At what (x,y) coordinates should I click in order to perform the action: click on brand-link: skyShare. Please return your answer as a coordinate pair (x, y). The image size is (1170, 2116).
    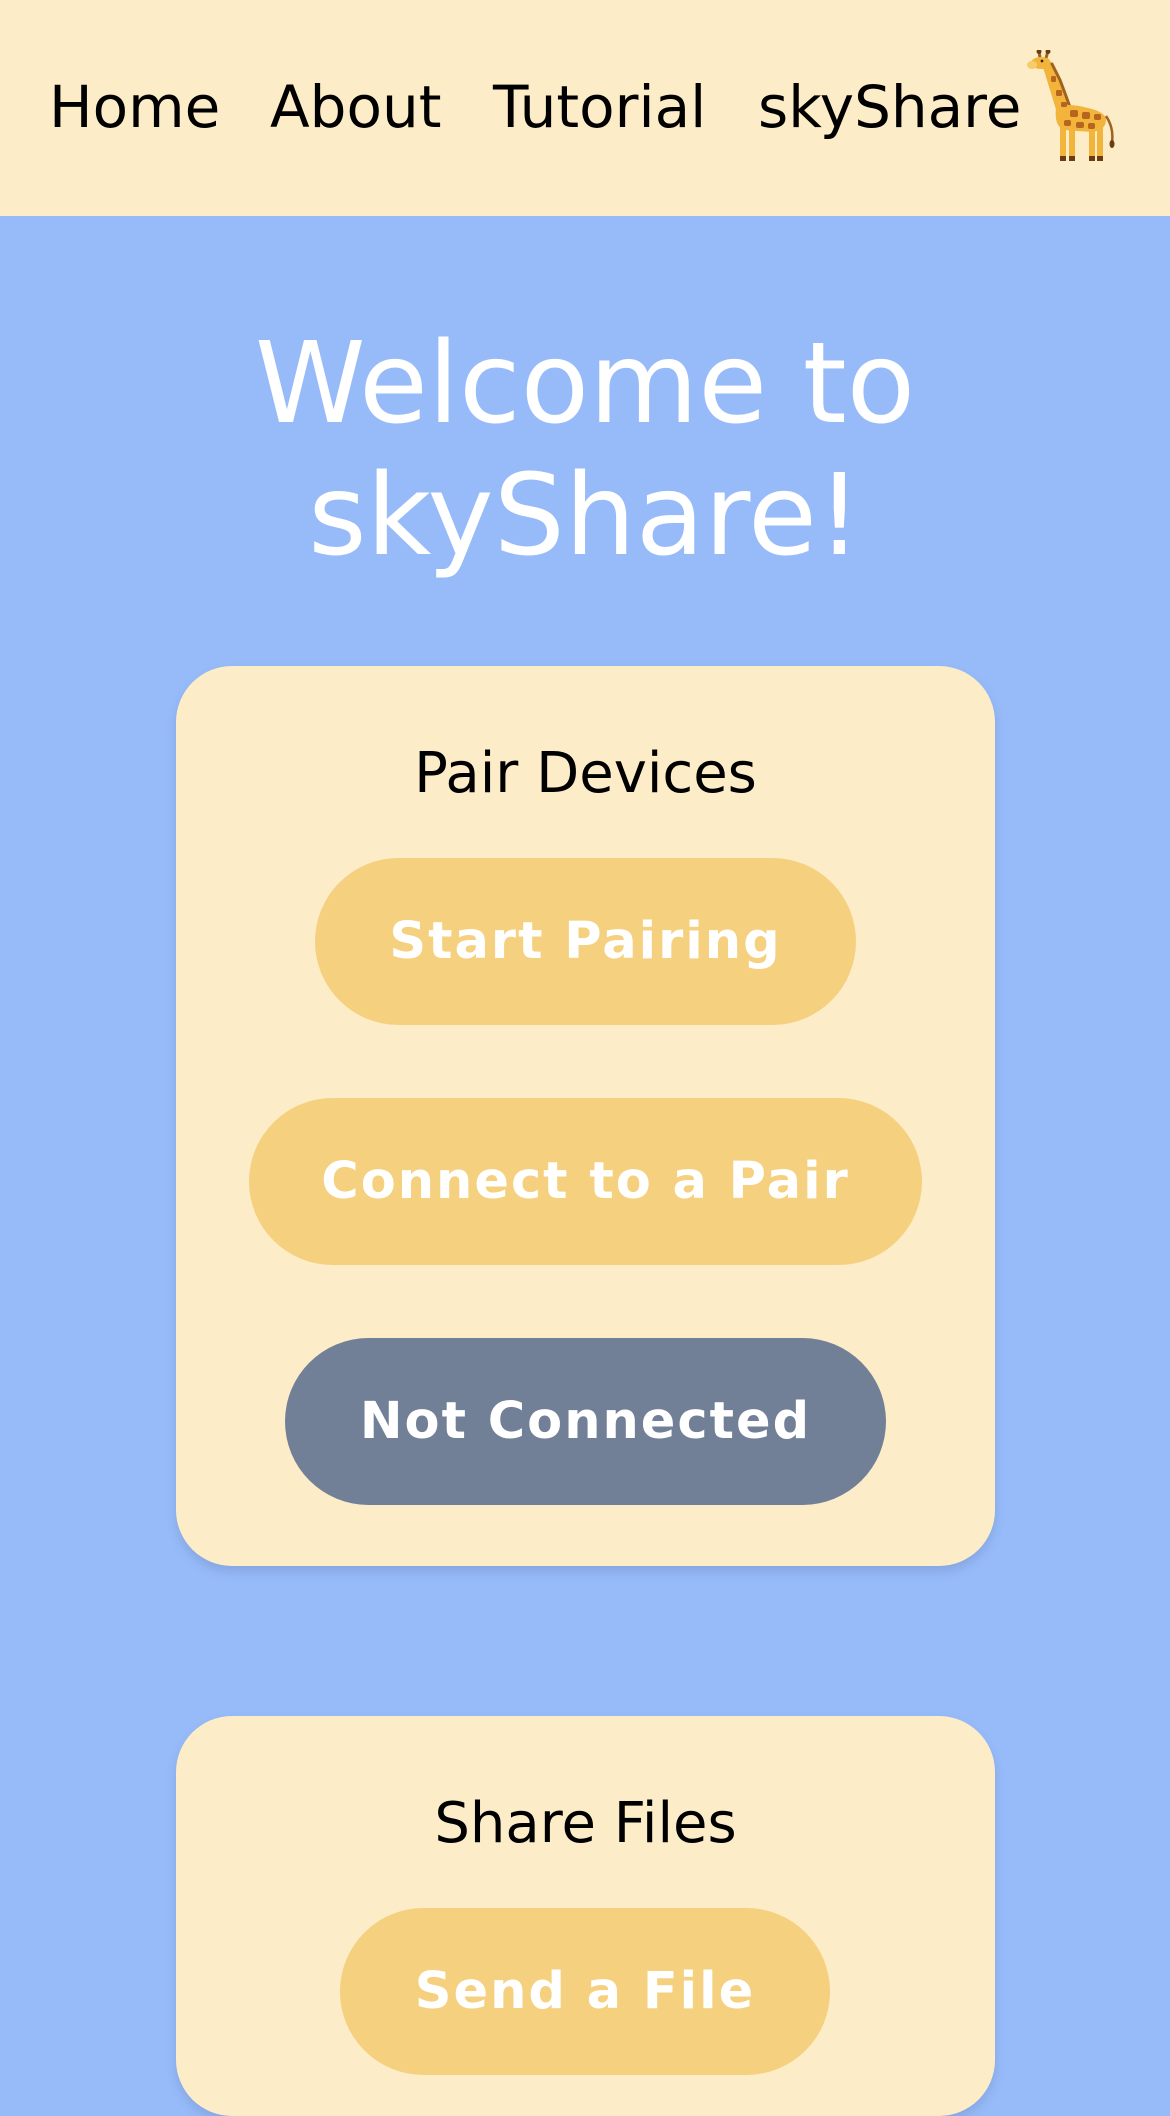
    Looking at the image, I should click on (889, 107).